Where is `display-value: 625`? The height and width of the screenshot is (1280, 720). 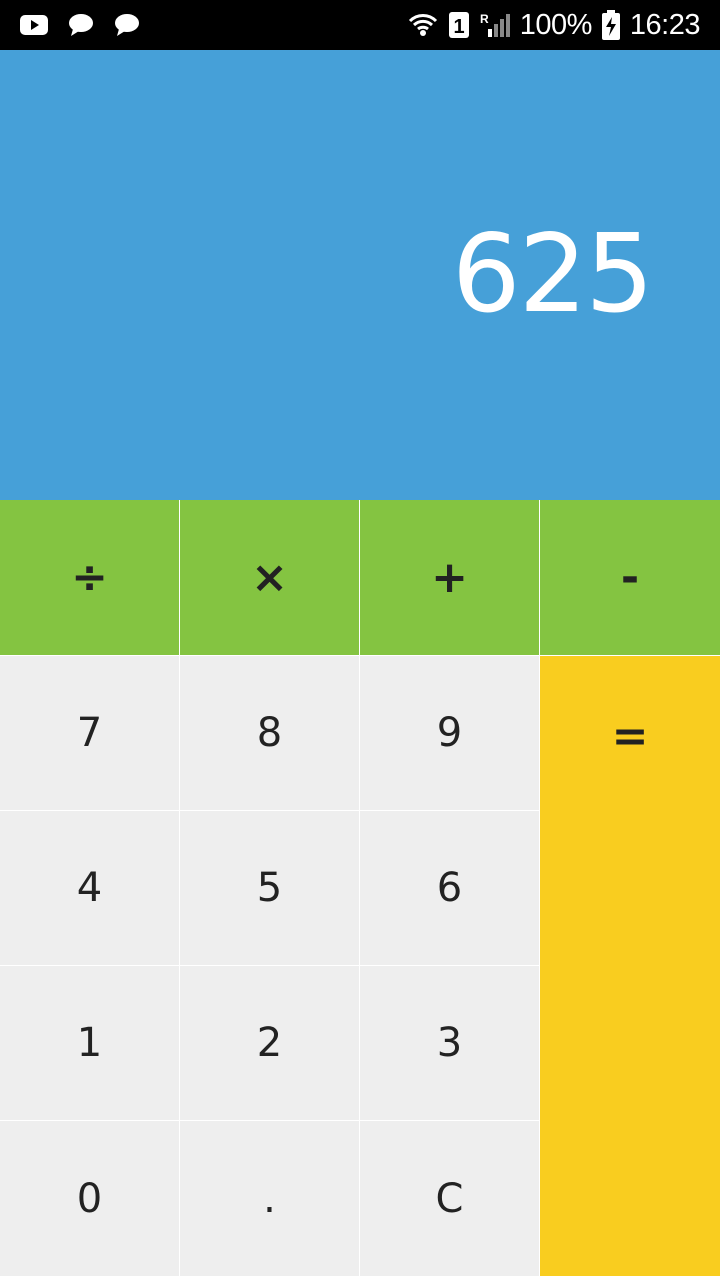
display-value: 625 is located at coordinates (552, 274).